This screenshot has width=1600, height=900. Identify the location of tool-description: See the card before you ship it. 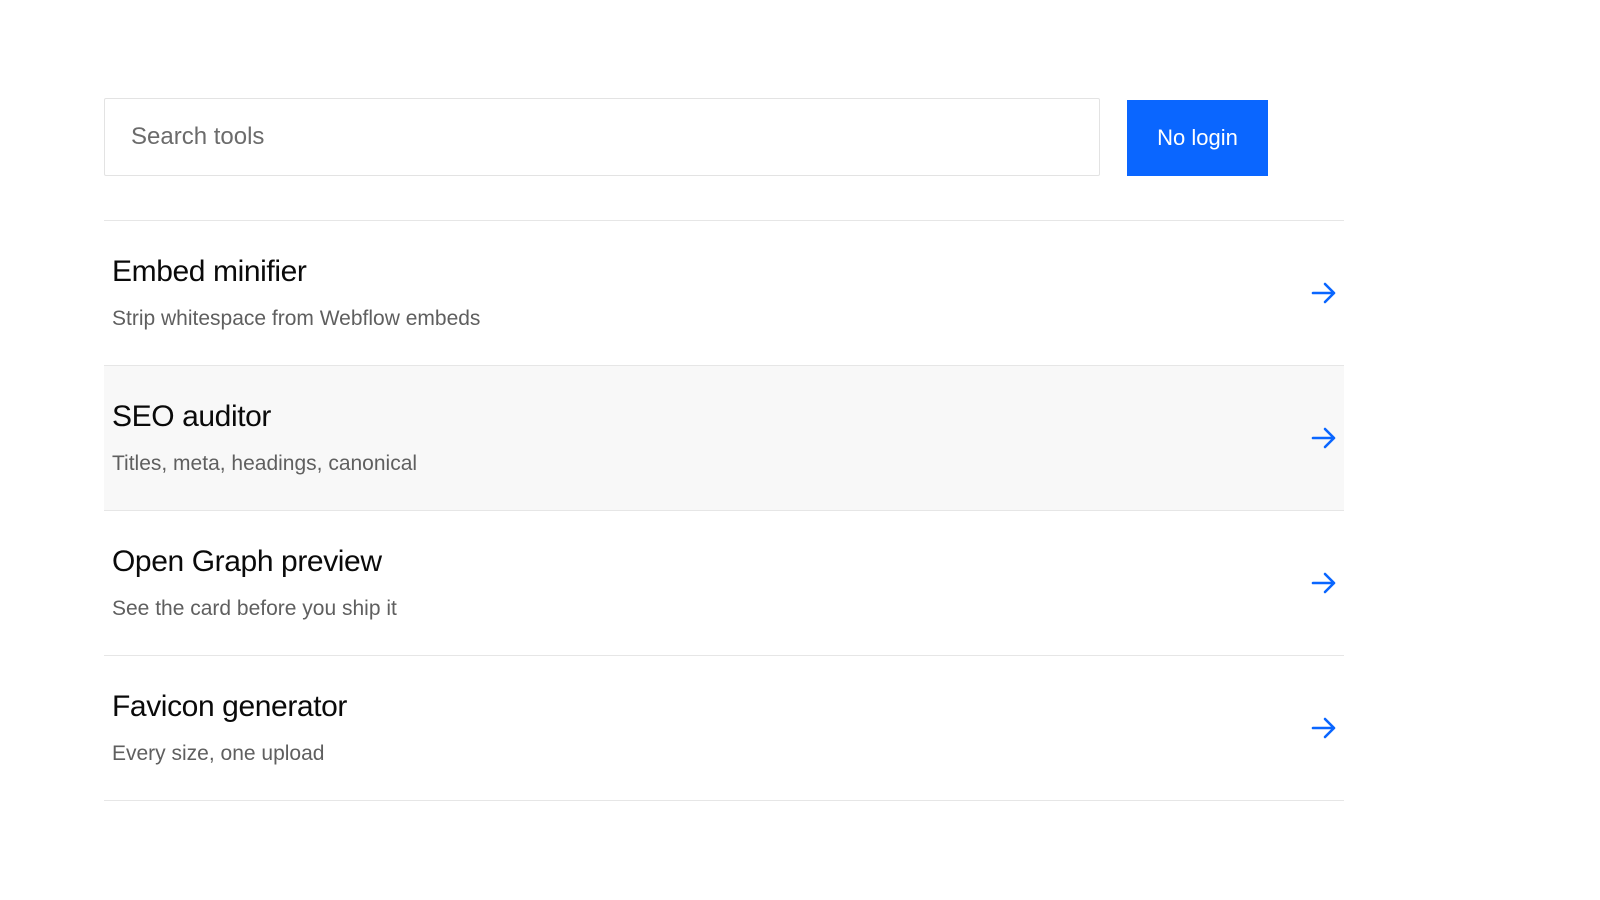
(254, 608).